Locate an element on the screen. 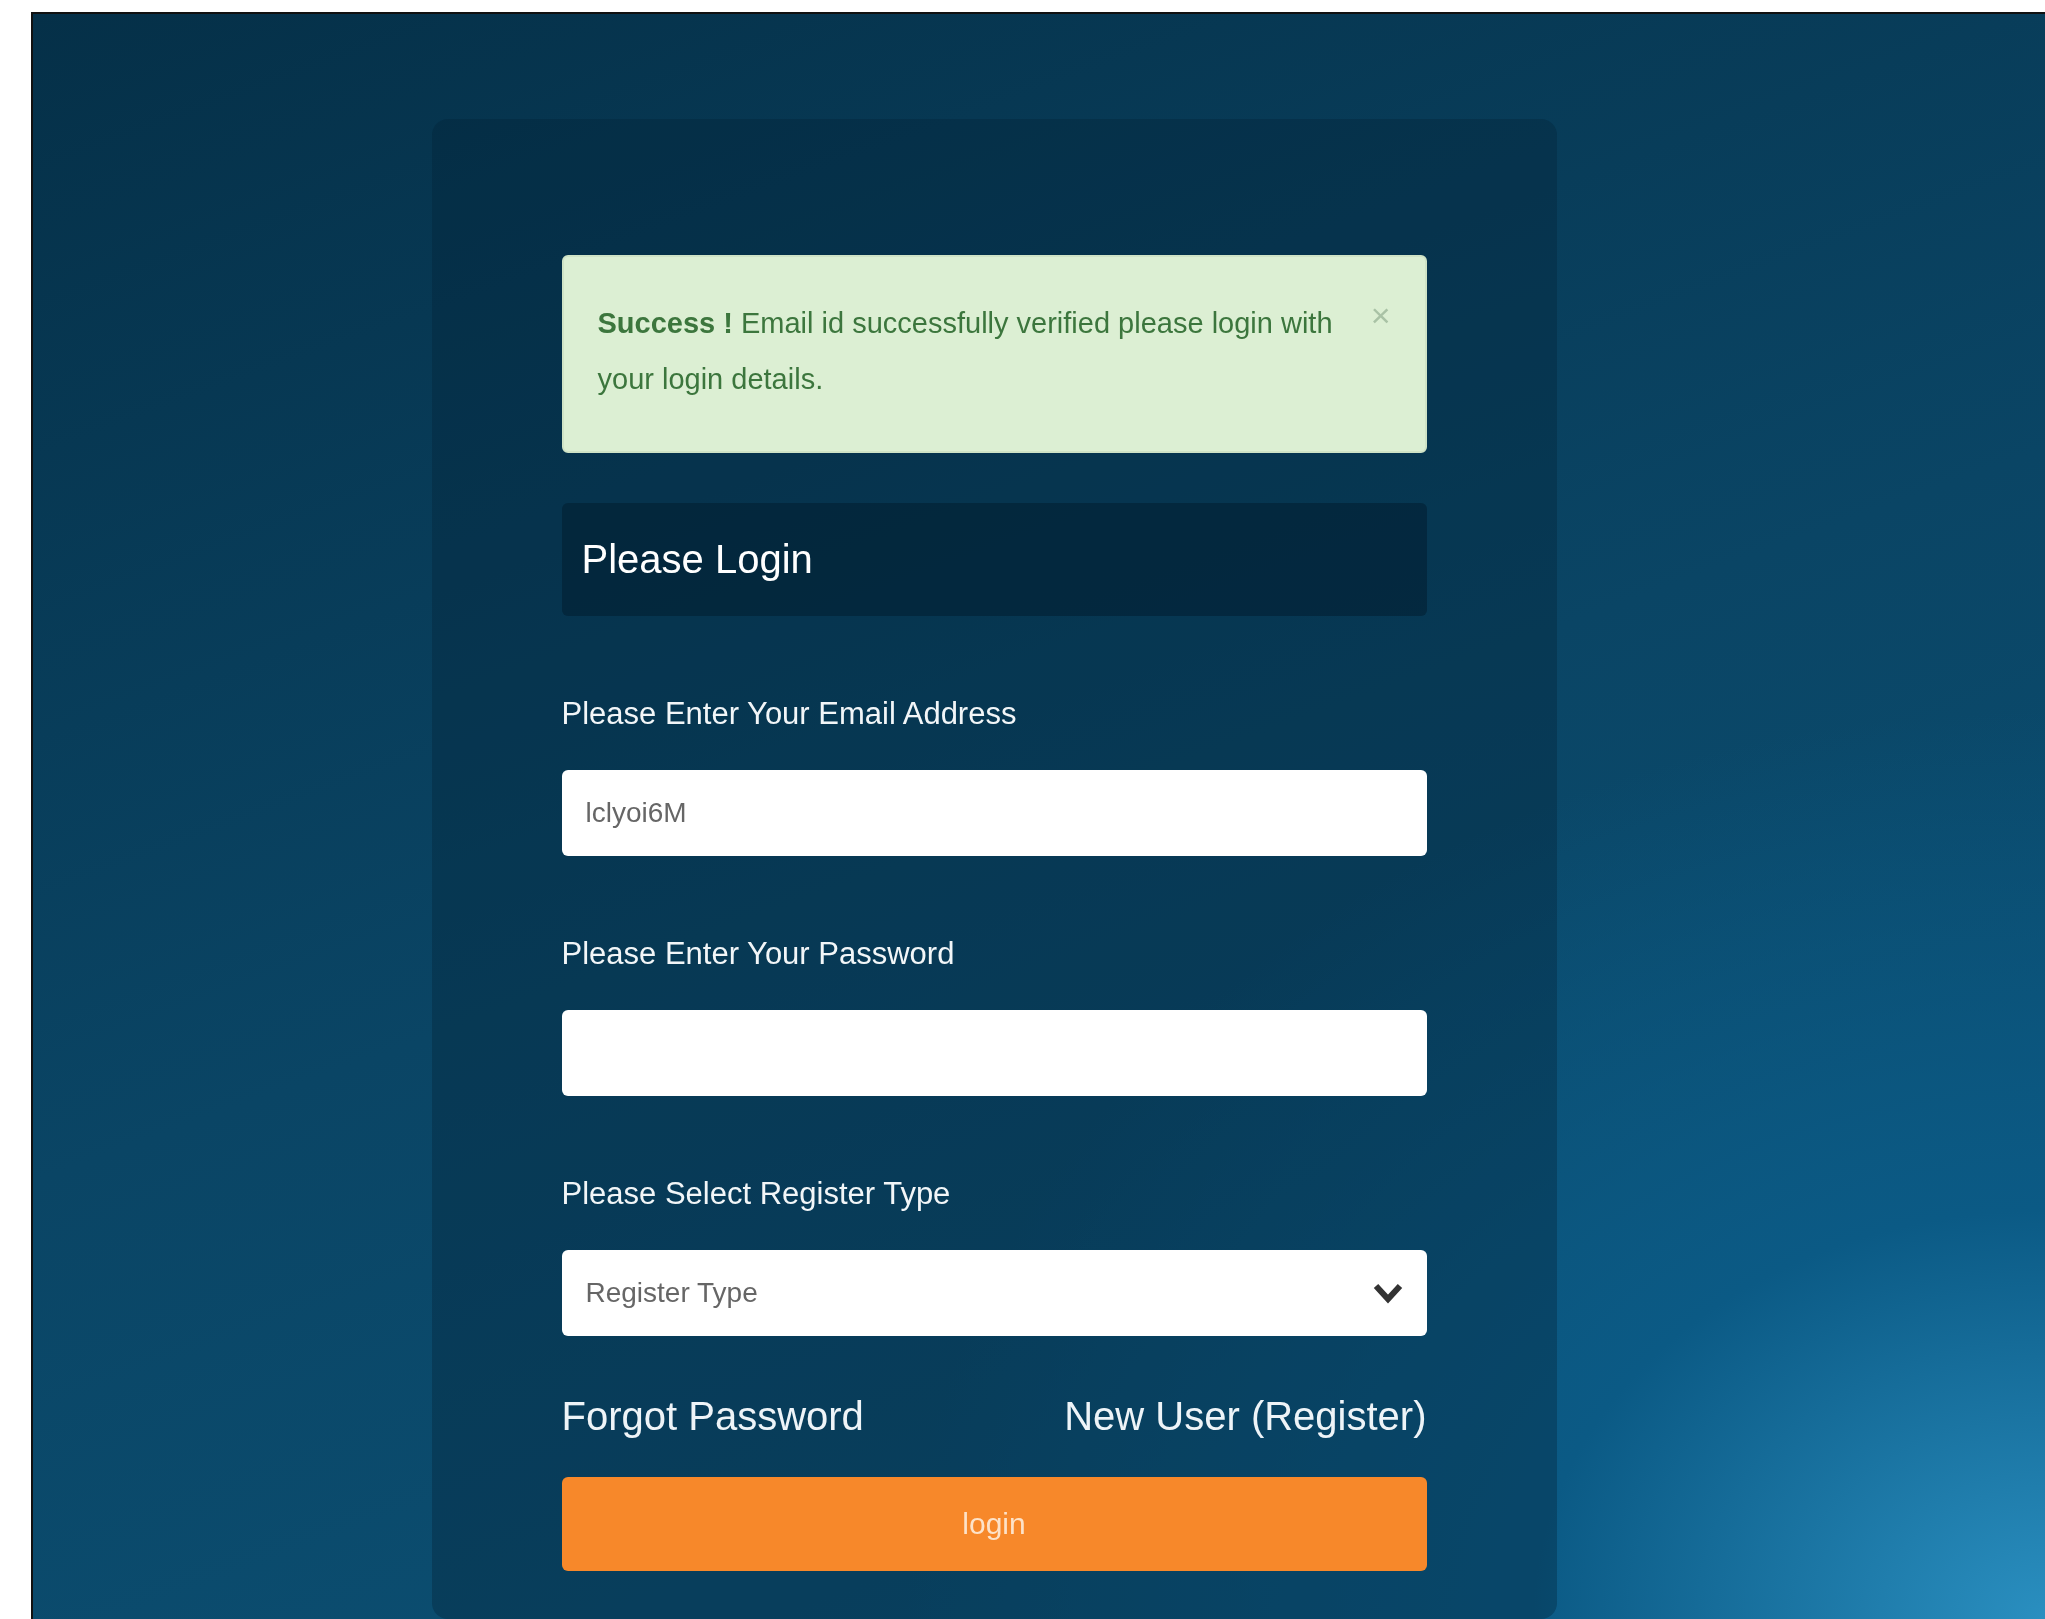  panel-heading: Please Login is located at coordinates (994, 559).